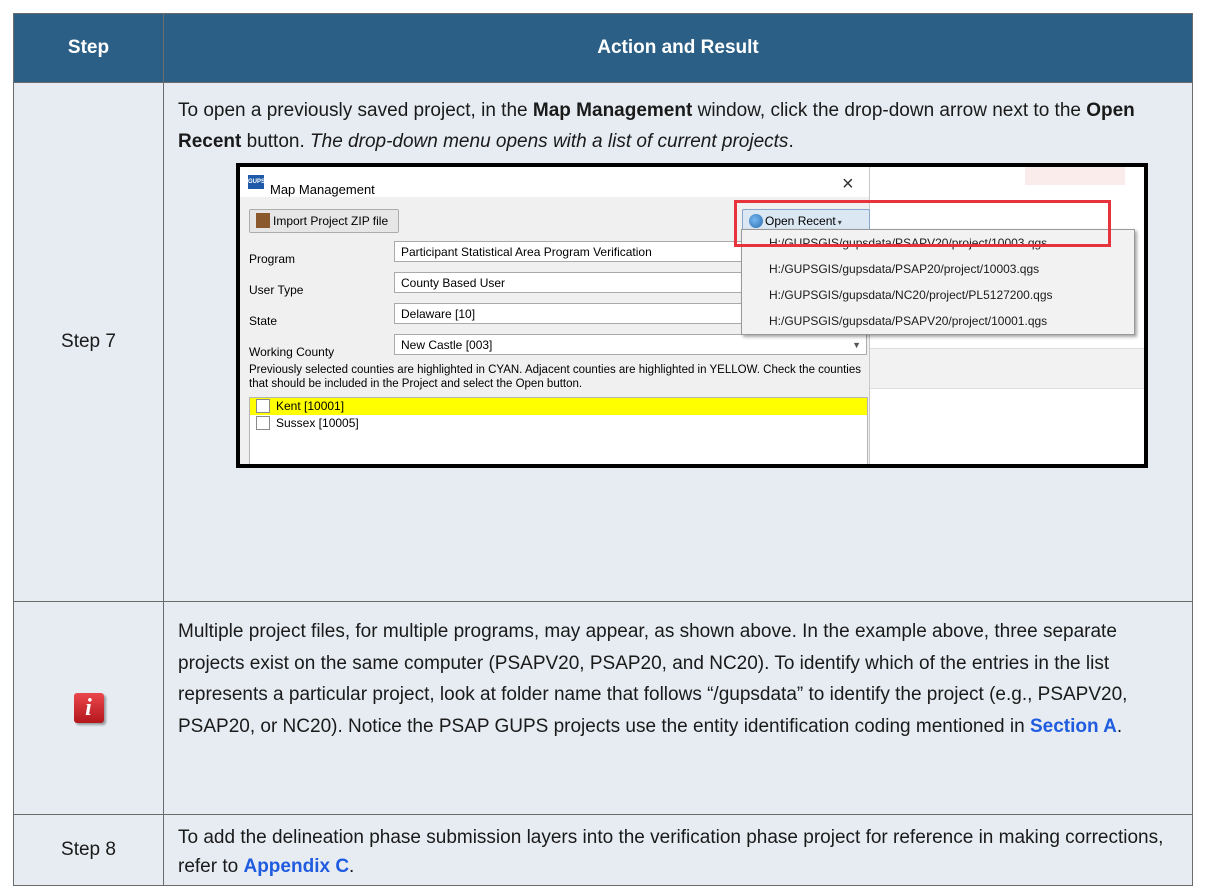 This screenshot has width=1205, height=886. Describe the element at coordinates (554, 182) in the screenshot. I see `title-bar: GUPS Map Management ×` at that location.